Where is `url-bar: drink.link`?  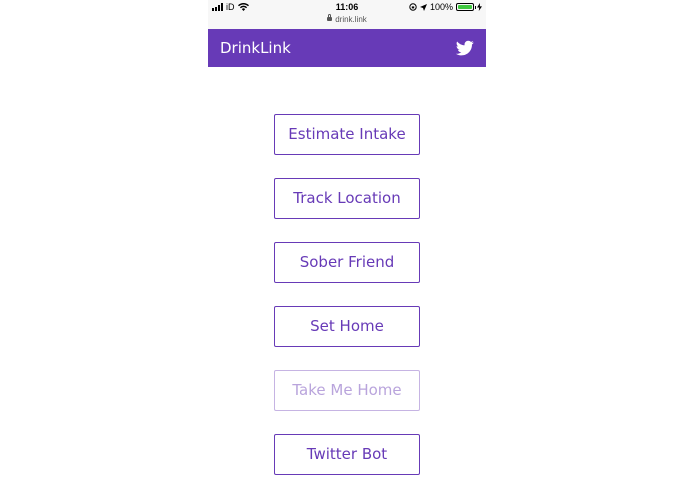
url-bar: drink.link is located at coordinates (347, 19).